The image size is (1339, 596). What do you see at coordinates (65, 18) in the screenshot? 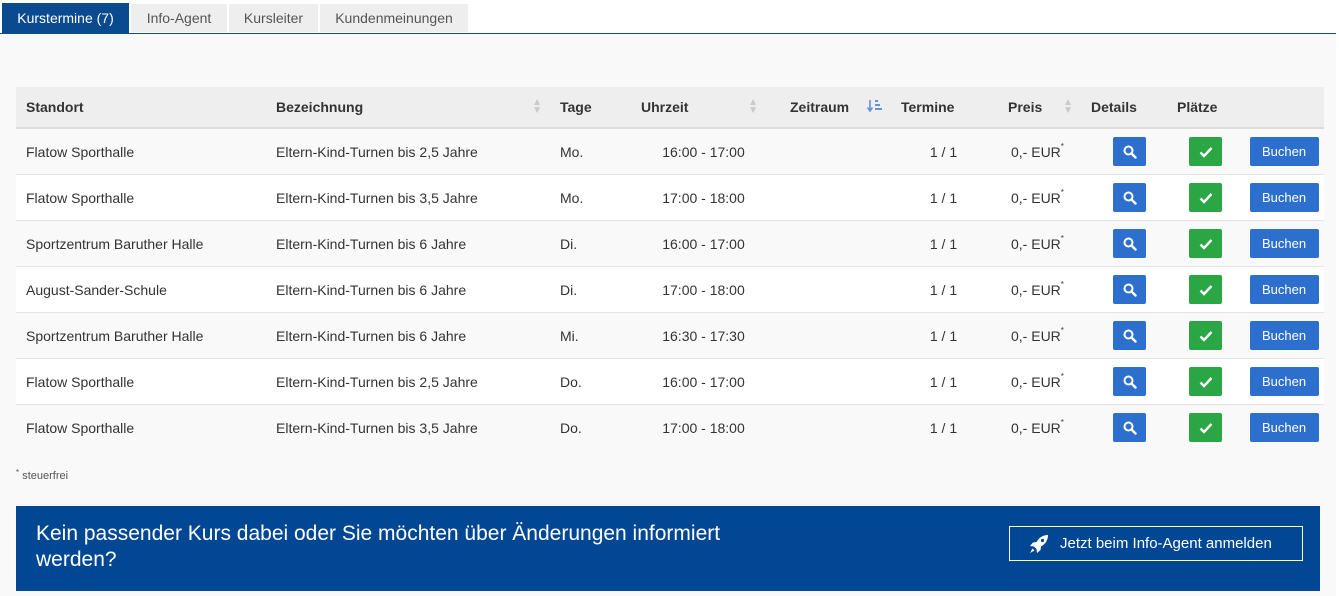
I see `tab-kurstermine: Kurstermine (7)` at bounding box center [65, 18].